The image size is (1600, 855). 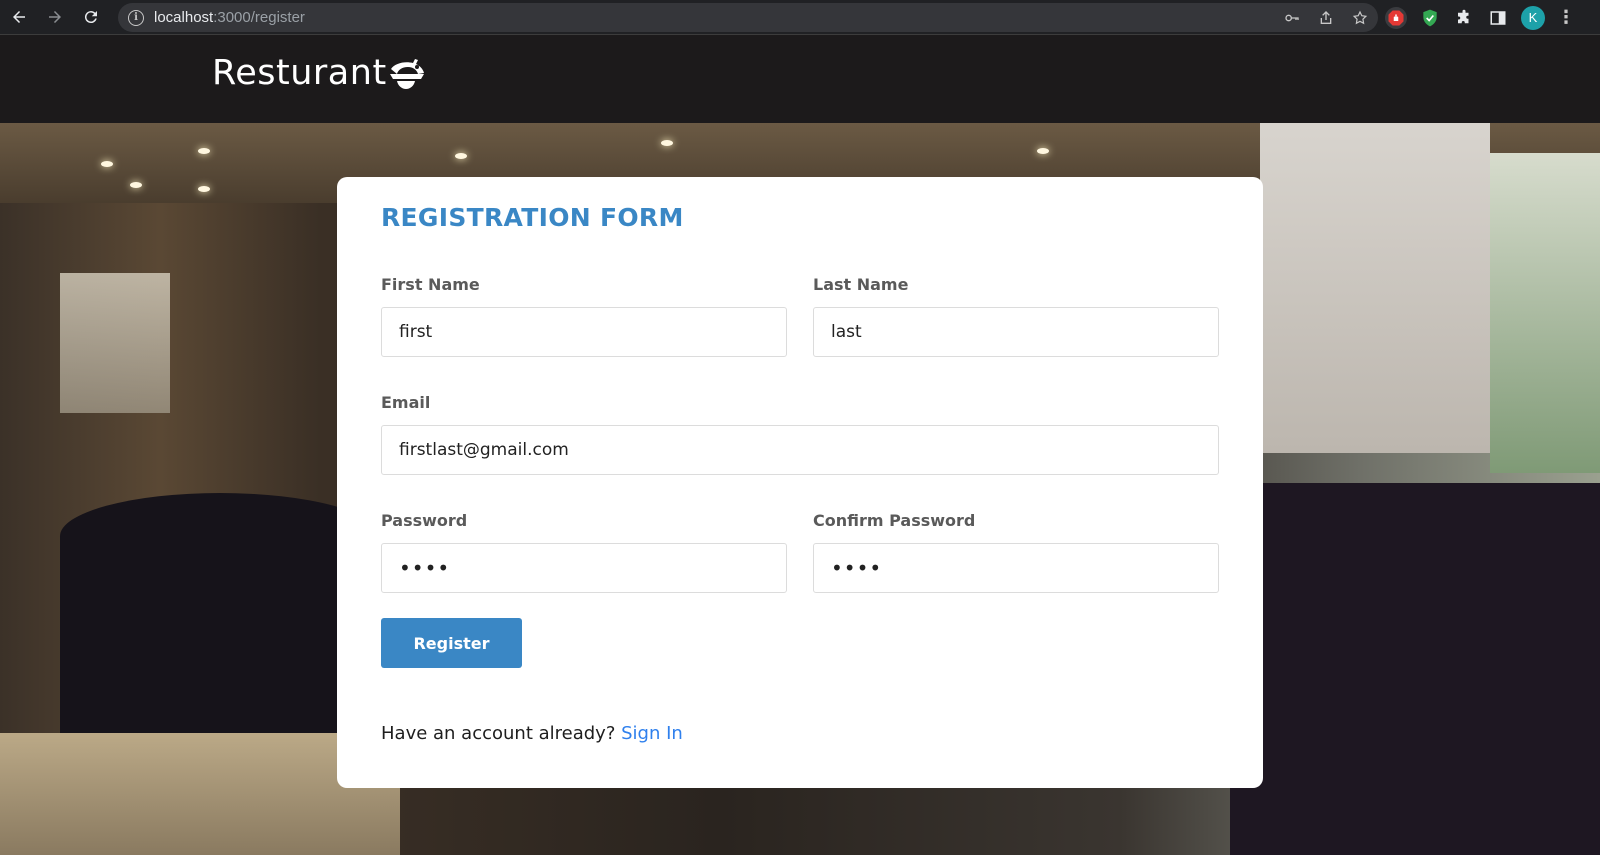 I want to click on extension-shield-icon, so click(x=1430, y=18).